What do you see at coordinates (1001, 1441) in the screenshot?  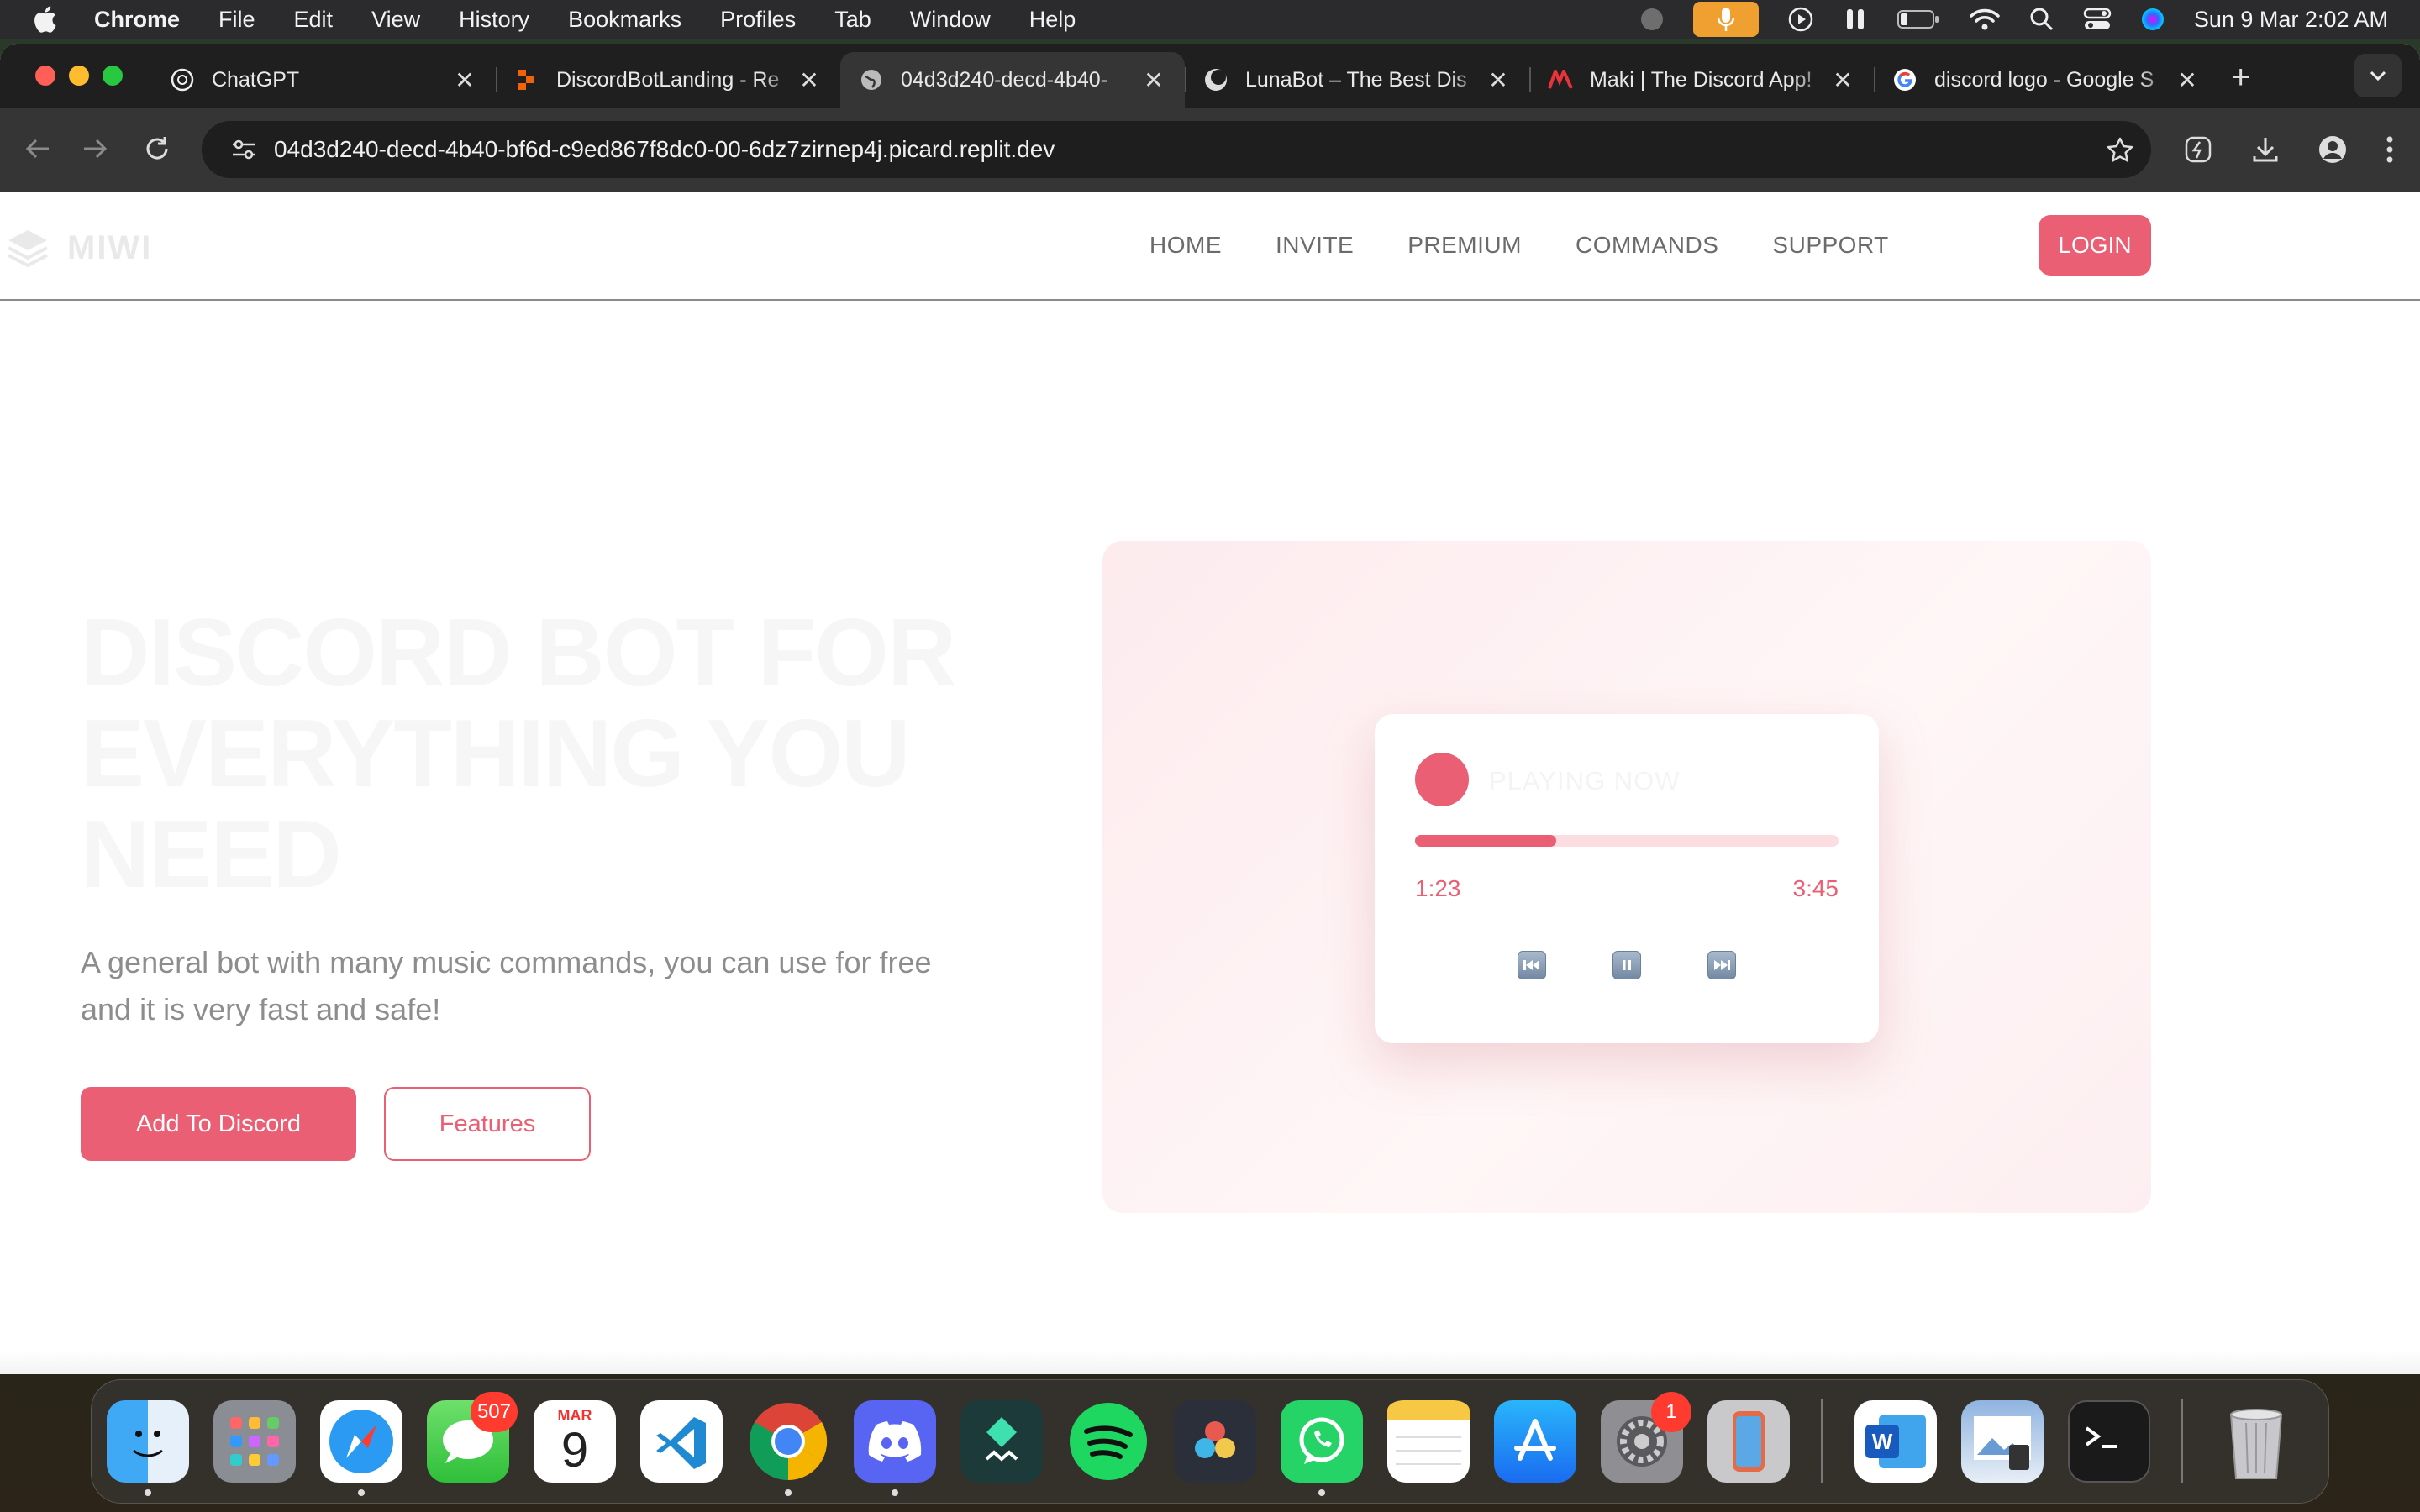 I see `filmora-icon` at bounding box center [1001, 1441].